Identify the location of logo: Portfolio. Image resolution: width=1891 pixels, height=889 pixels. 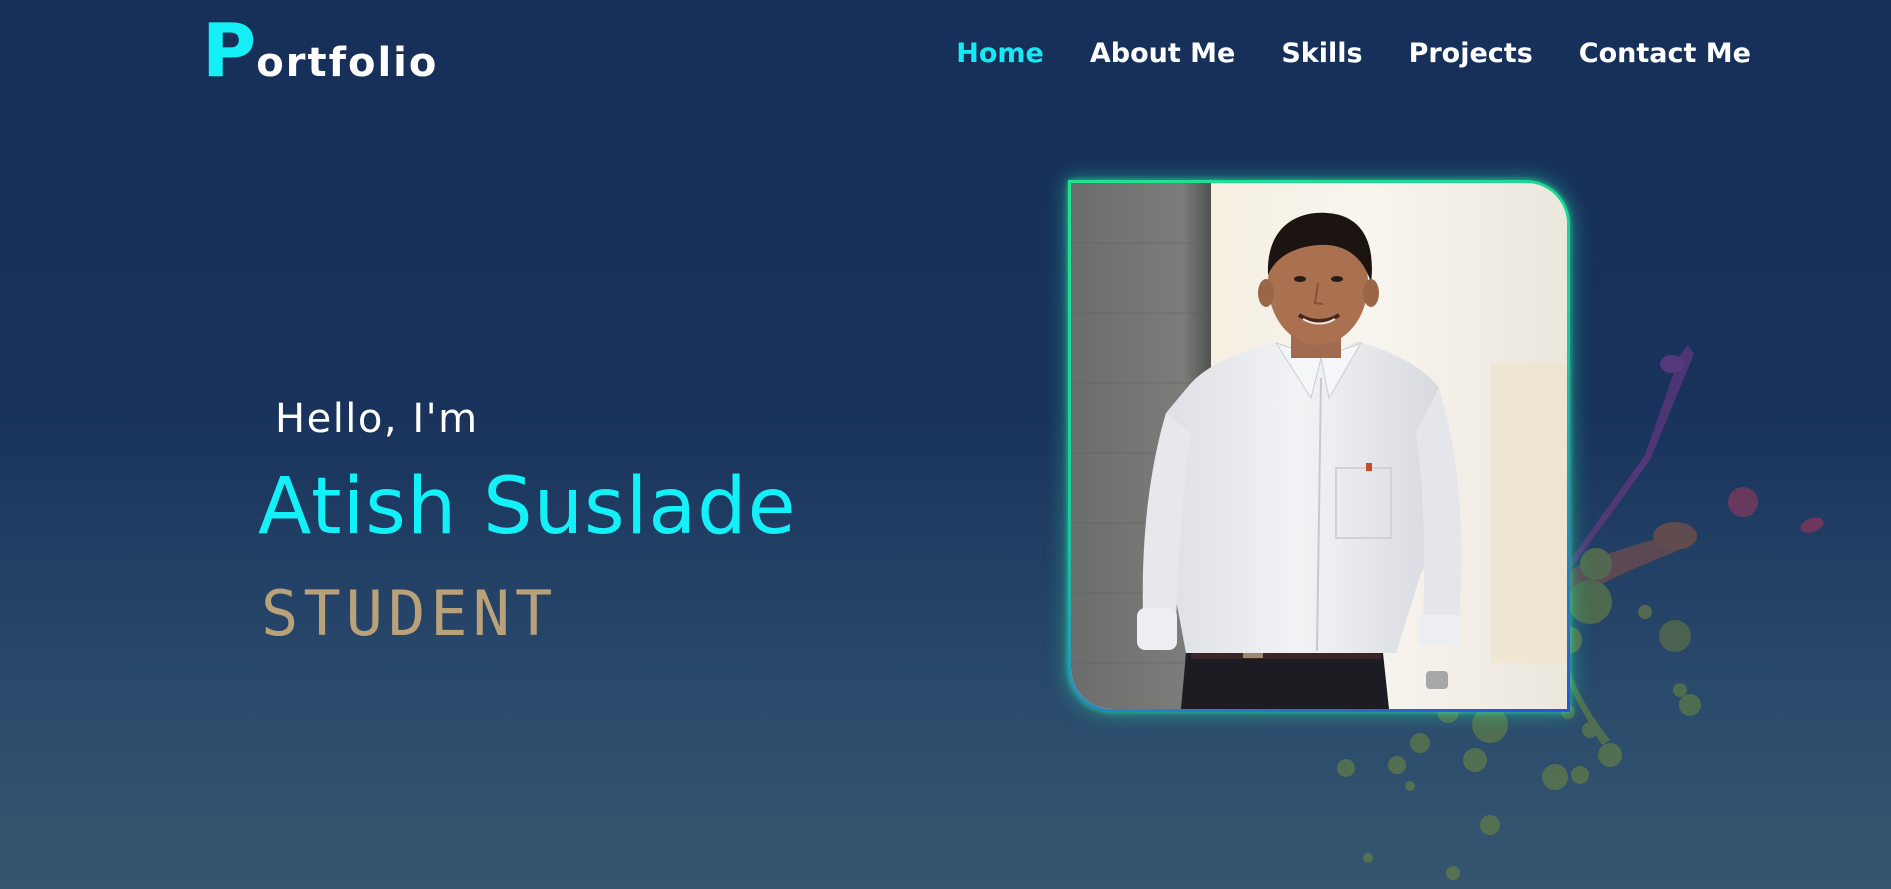
(320, 51).